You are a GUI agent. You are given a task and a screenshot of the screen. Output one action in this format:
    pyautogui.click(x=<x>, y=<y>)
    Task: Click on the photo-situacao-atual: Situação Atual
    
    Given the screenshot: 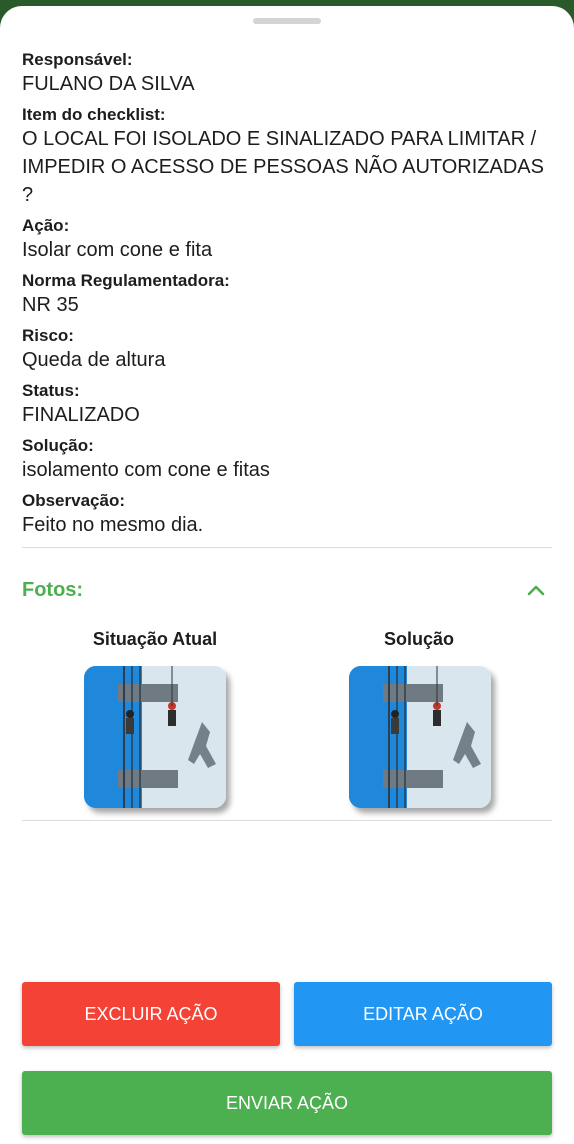 What is the action you would take?
    pyautogui.click(x=155, y=718)
    